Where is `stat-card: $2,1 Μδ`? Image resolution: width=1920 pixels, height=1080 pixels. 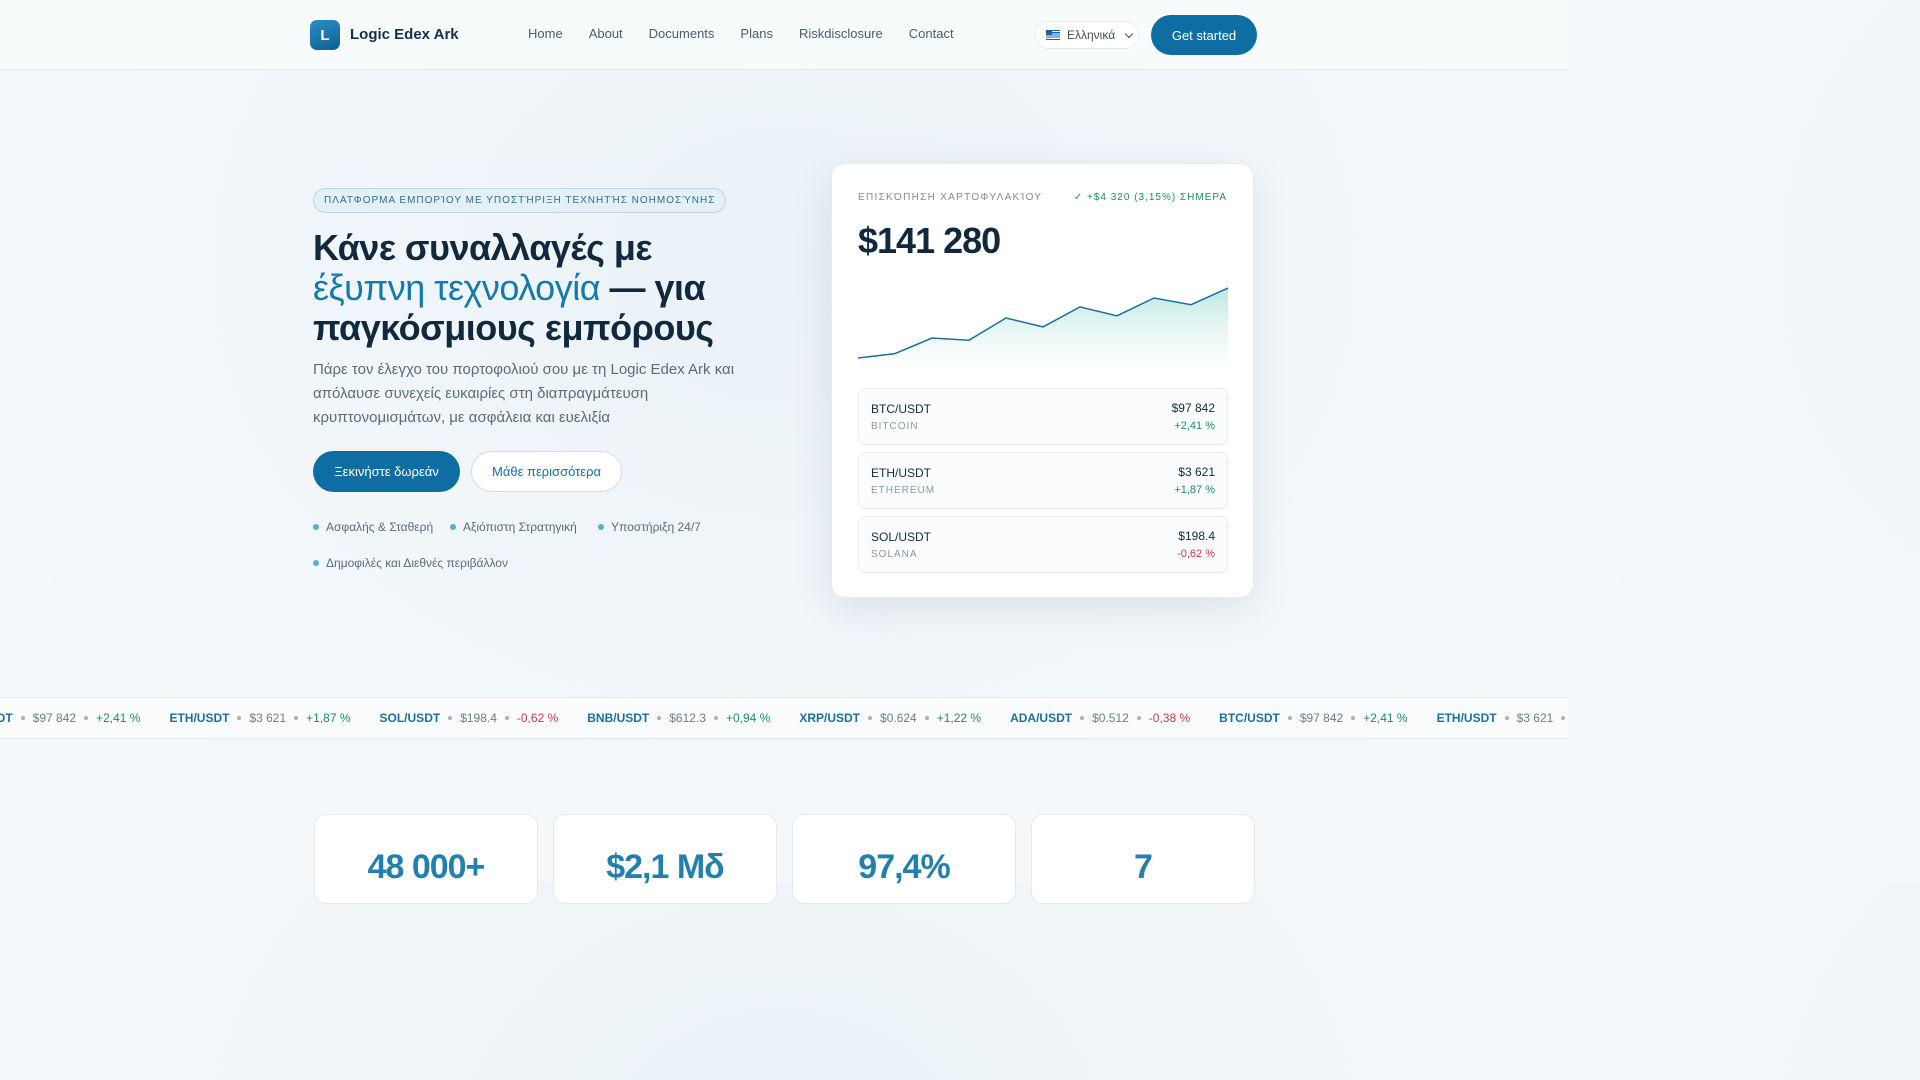
stat-card: $2,1 Μδ is located at coordinates (665, 859).